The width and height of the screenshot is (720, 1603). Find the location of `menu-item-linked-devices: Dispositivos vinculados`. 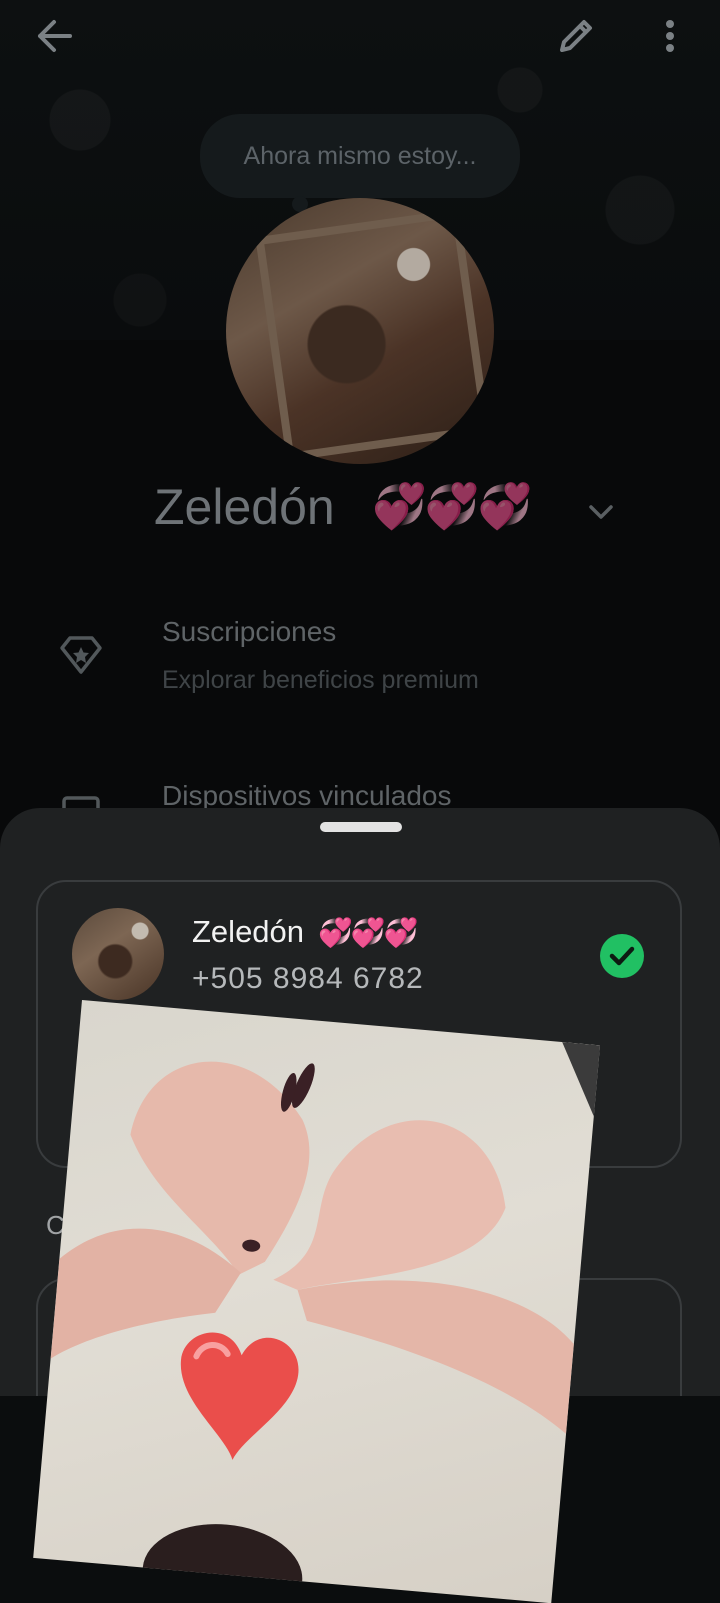

menu-item-linked-devices: Dispositivos vinculados is located at coordinates (360, 798).